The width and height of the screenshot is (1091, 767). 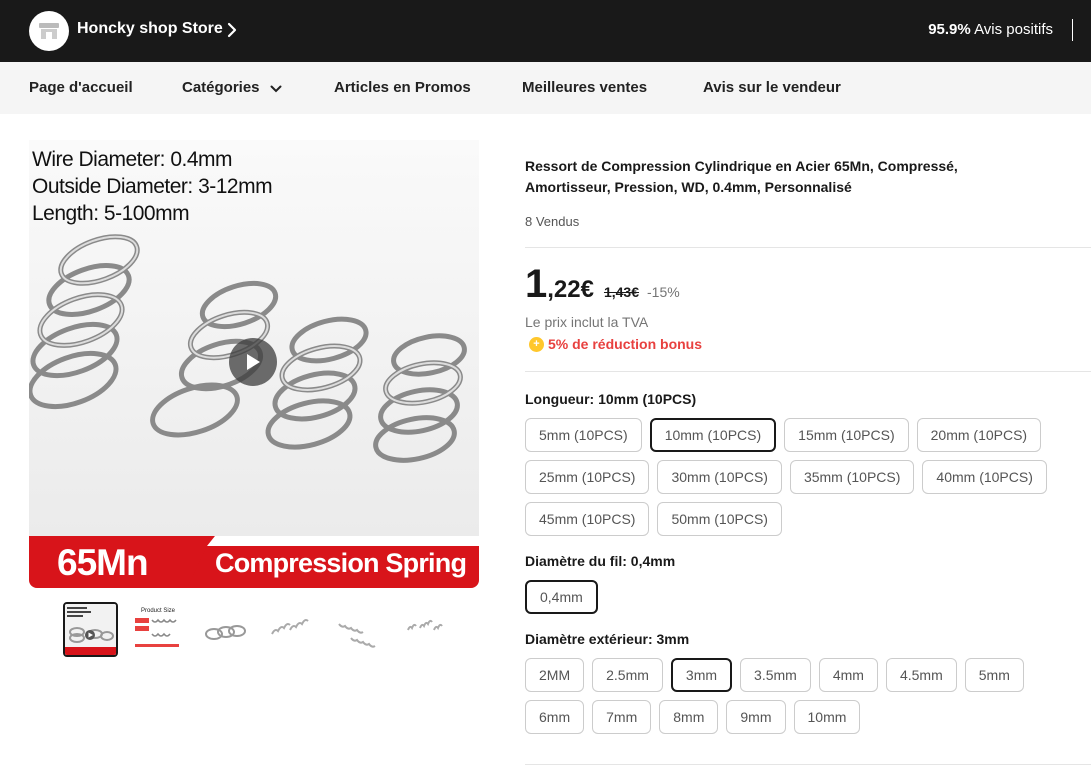 I want to click on nav-home: Page d'accueil, so click(x=81, y=87).